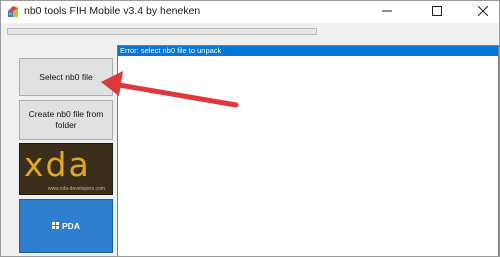  I want to click on annotation-arrow-icon, so click(170, 89).